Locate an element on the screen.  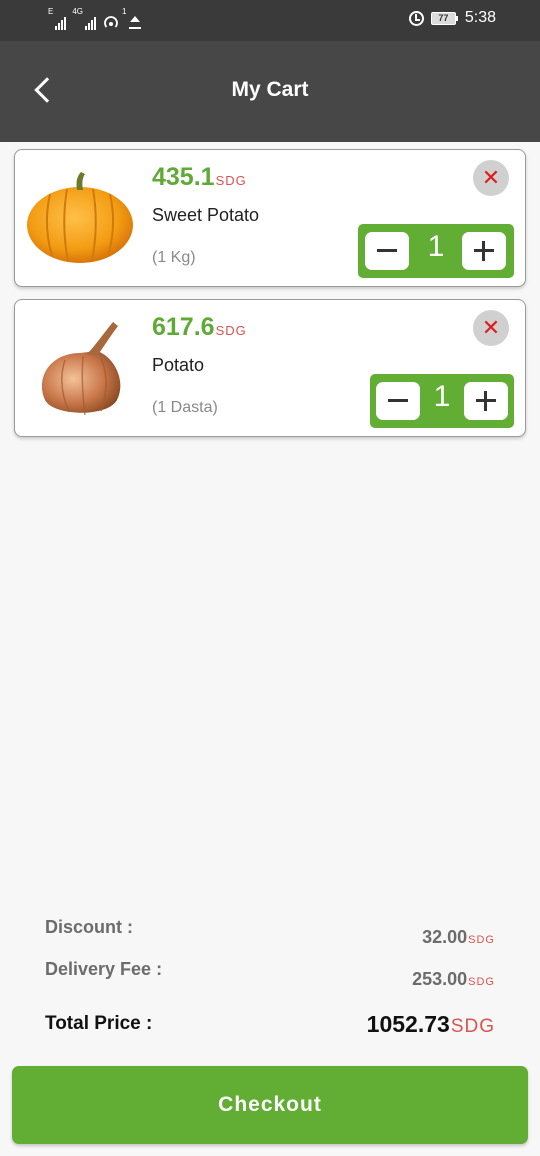
item-name: Sweet Potato is located at coordinates (206, 215).